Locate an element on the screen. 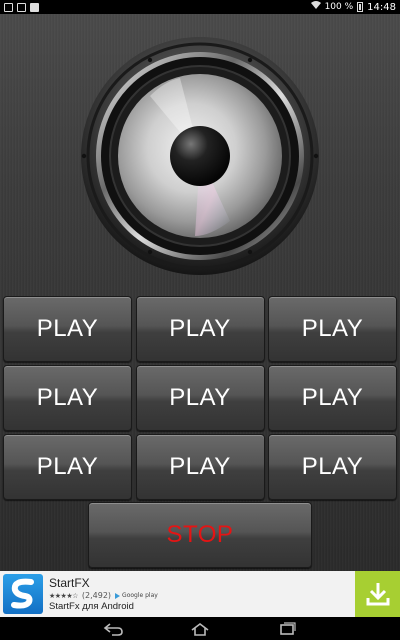  google-play-icon is located at coordinates (118, 595).